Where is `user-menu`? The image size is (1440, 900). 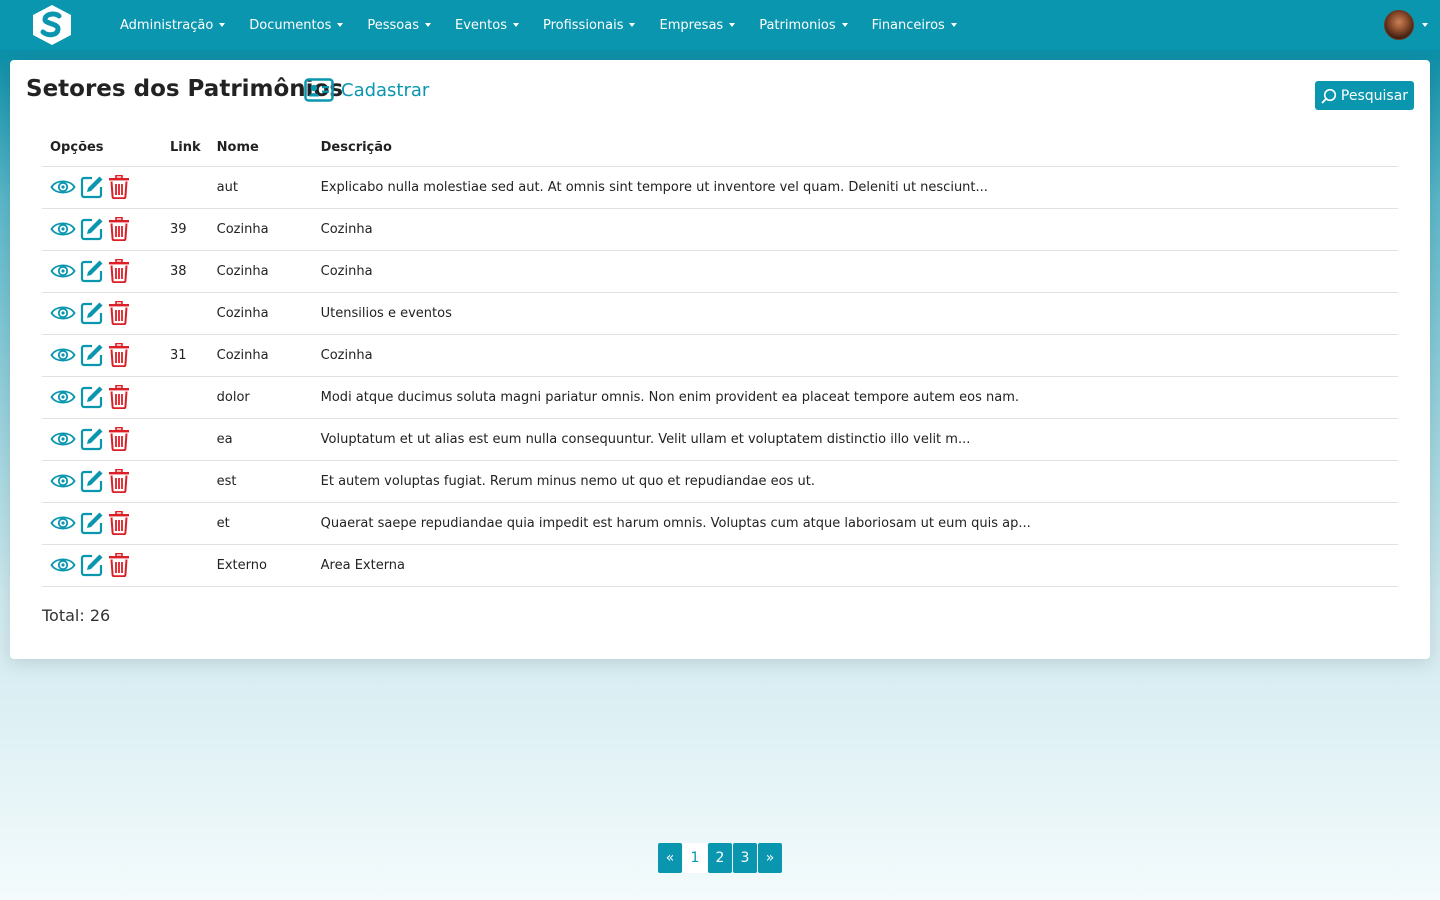 user-menu is located at coordinates (1406, 25).